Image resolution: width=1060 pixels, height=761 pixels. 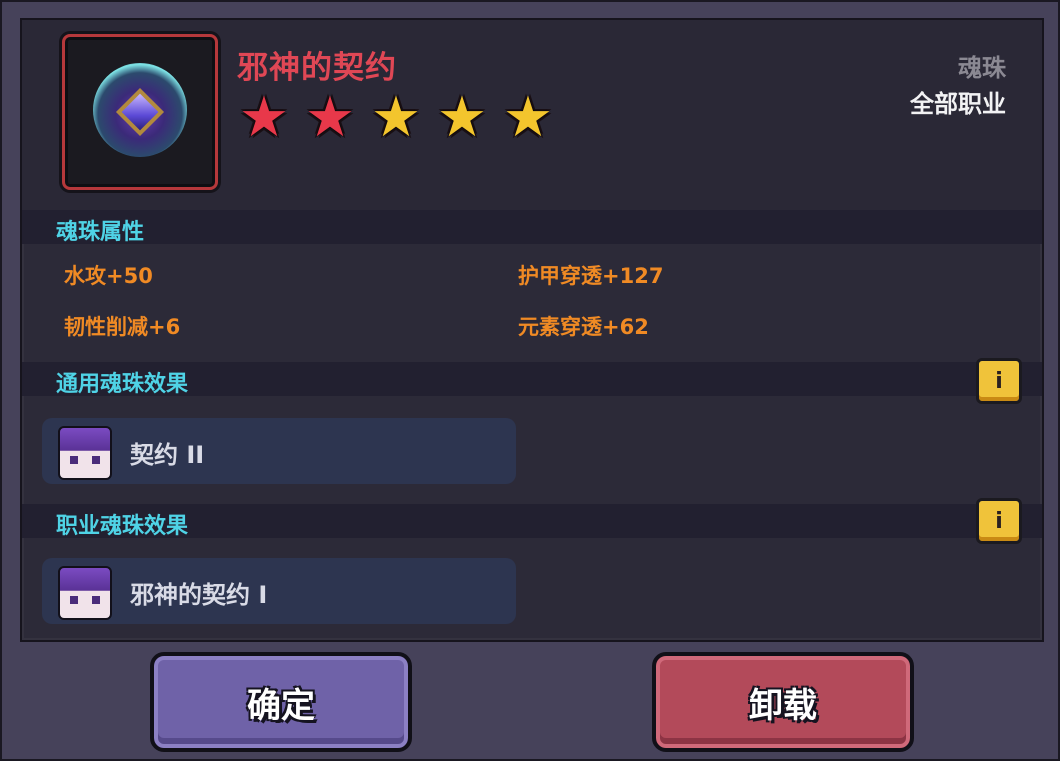 I want to click on class-effect-title: 职业魂珠效果, so click(x=122, y=526).